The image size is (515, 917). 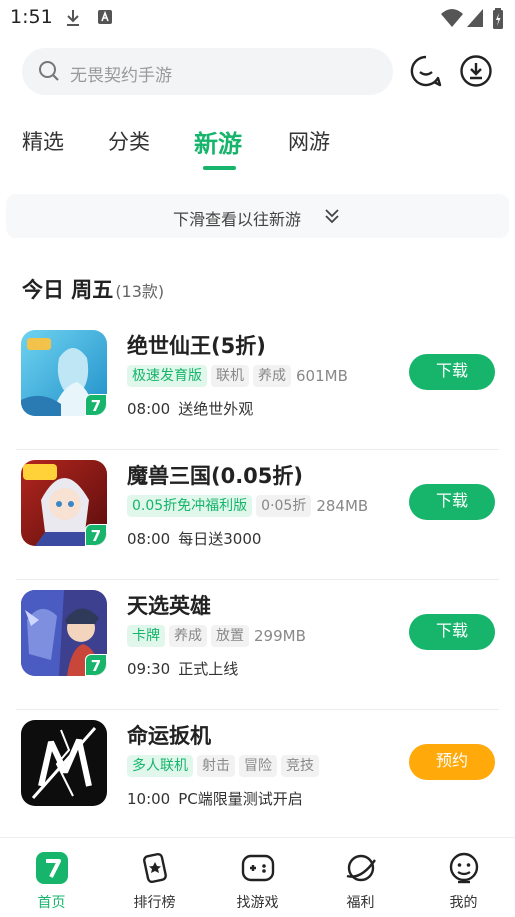 I want to click on game-name: 天选英雄, so click(x=169, y=606).